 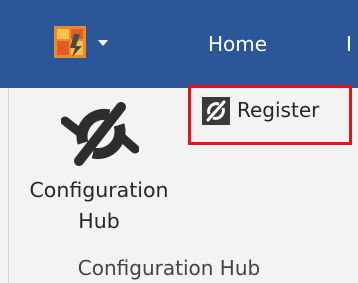 What do you see at coordinates (237, 44) in the screenshot?
I see `tab-home: Home` at bounding box center [237, 44].